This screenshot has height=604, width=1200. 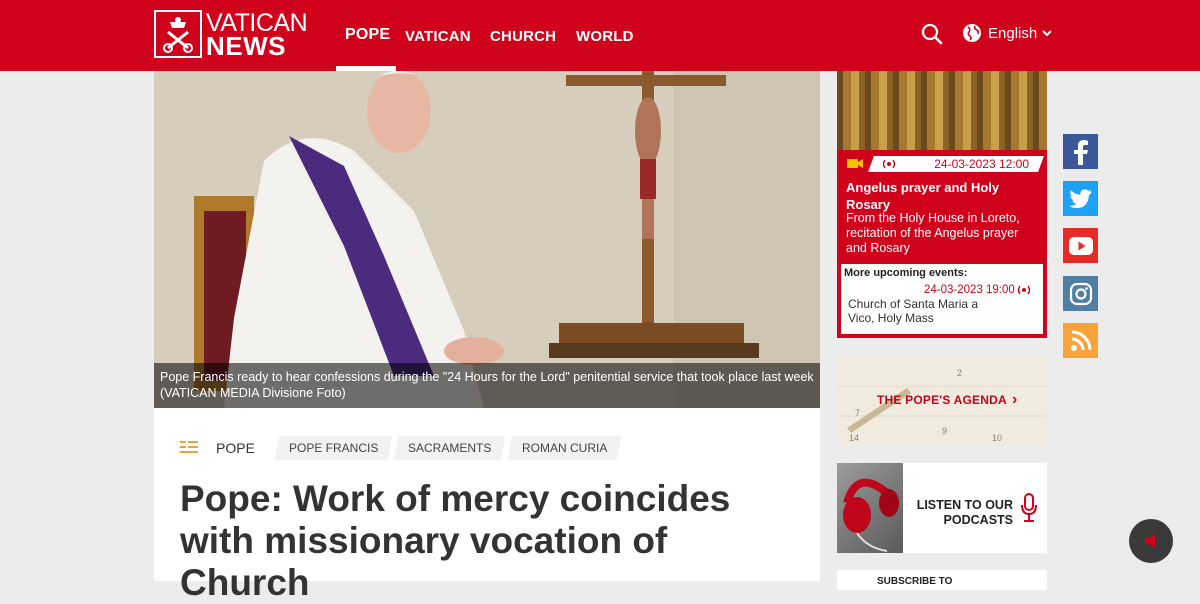 What do you see at coordinates (605, 36) in the screenshot?
I see `nav-world: WORLD` at bounding box center [605, 36].